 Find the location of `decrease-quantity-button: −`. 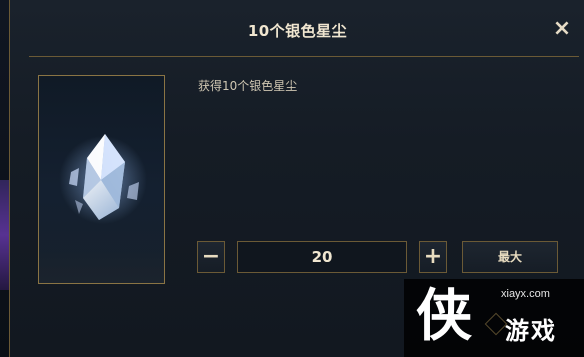

decrease-quantity-button: − is located at coordinates (211, 257).